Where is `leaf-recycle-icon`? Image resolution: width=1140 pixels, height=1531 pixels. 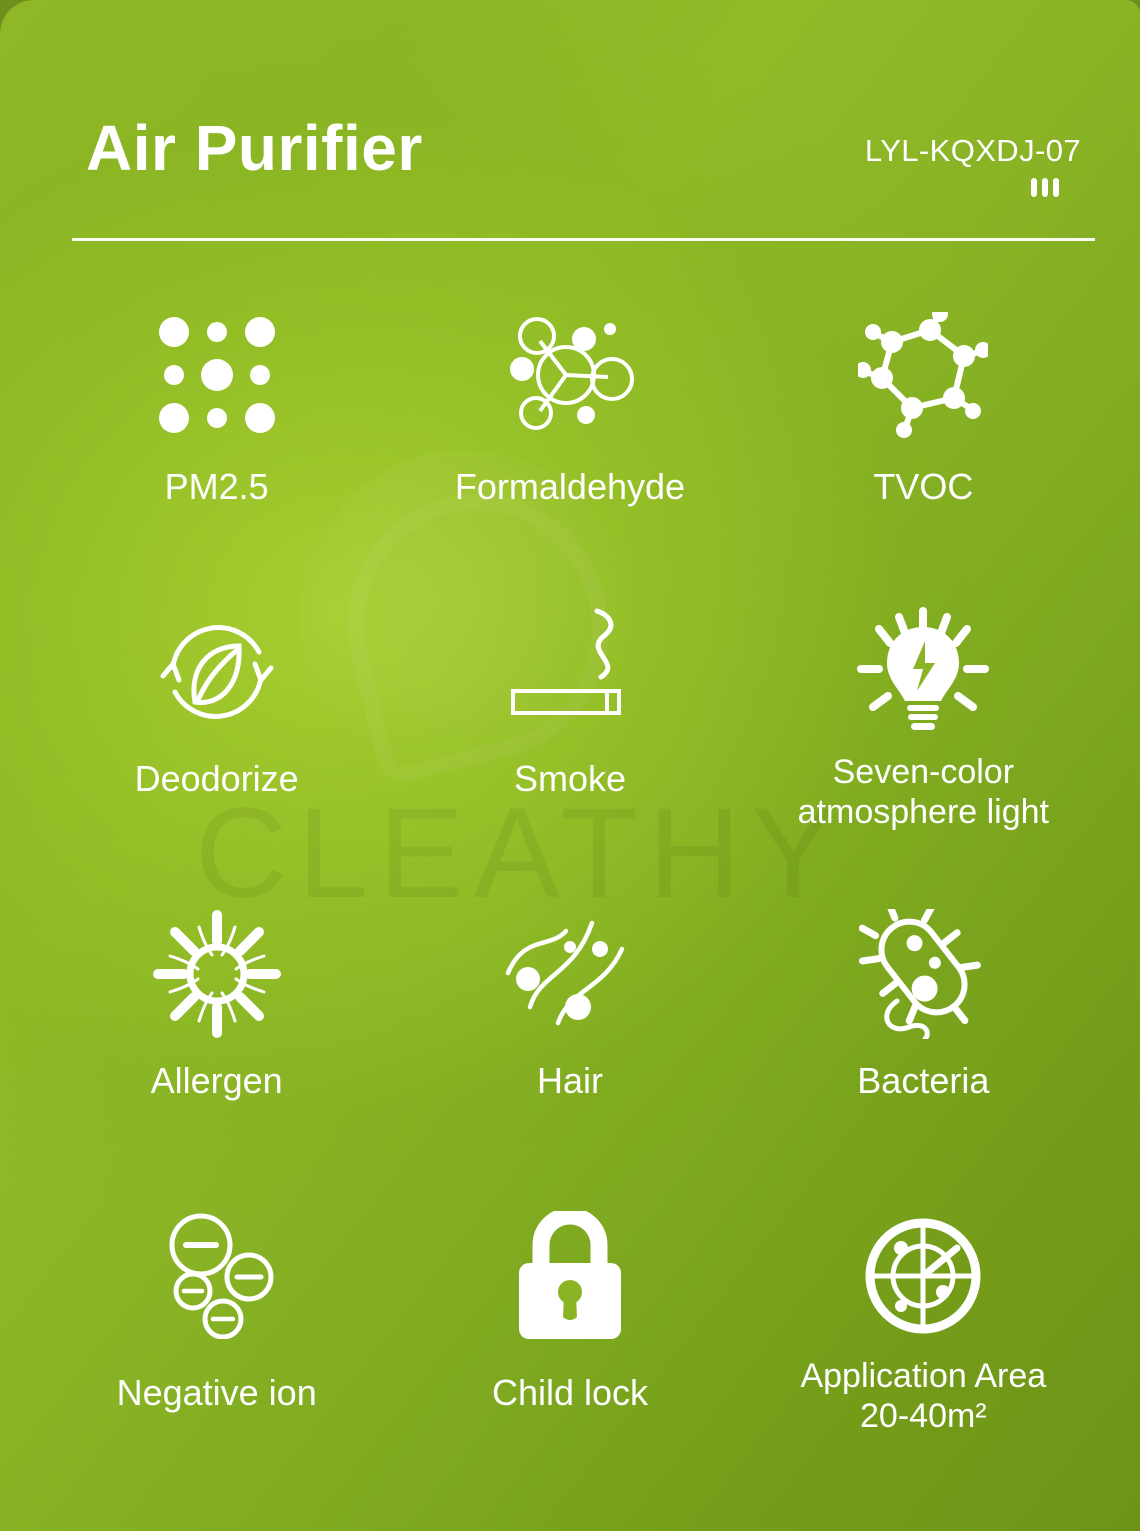
leaf-recycle-icon is located at coordinates (217, 672).